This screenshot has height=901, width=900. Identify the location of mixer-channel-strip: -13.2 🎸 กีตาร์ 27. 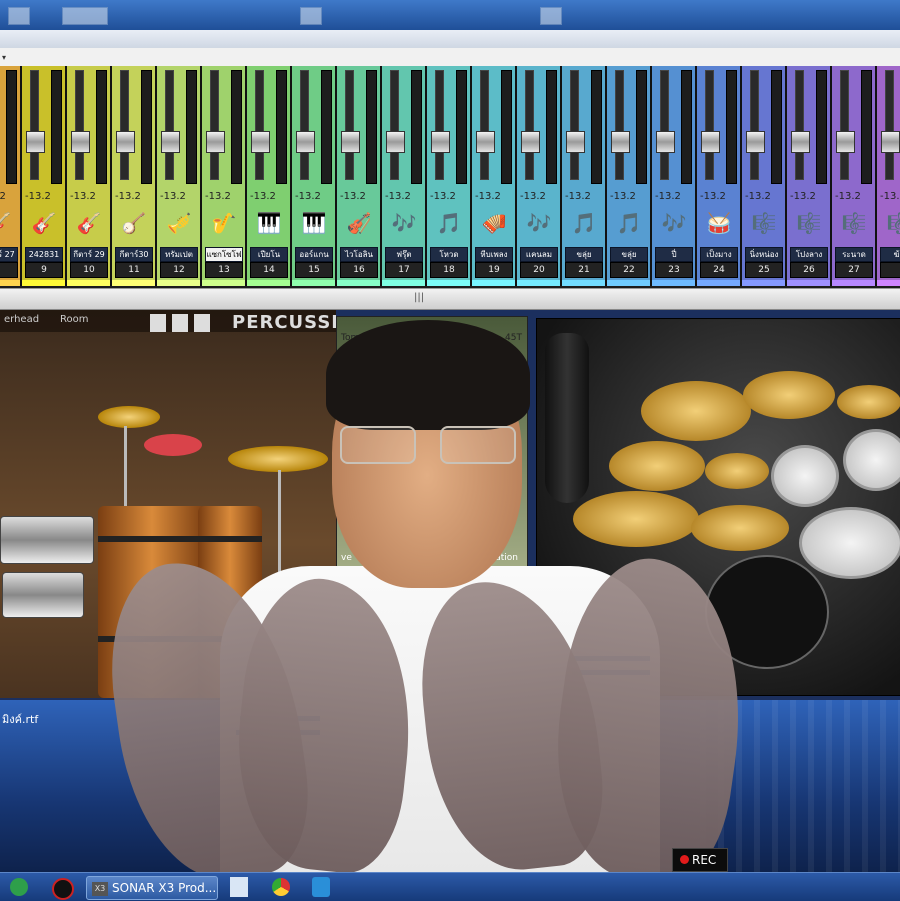
(11, 176).